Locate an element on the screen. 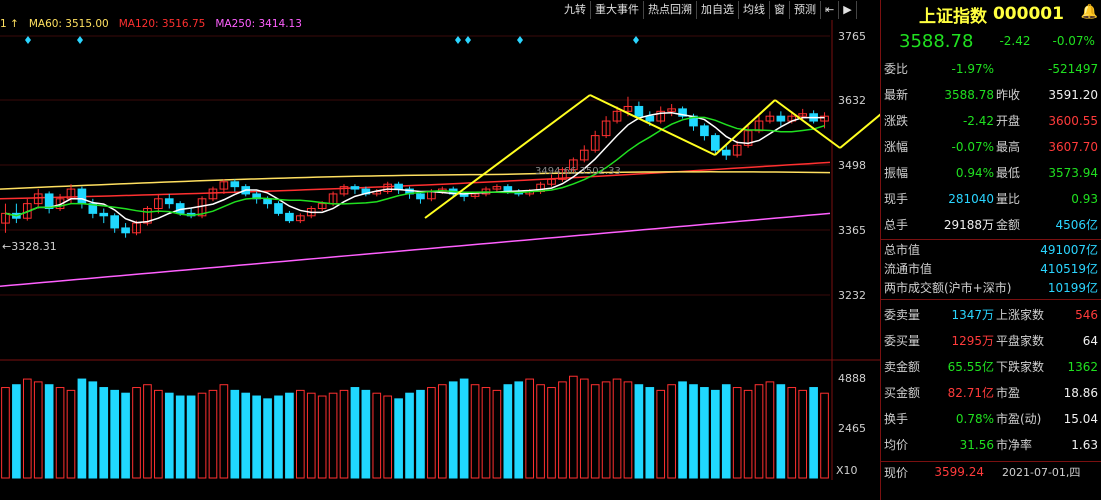 This screenshot has height=500, width=1101. row-value: 29188万 is located at coordinates (968, 225).